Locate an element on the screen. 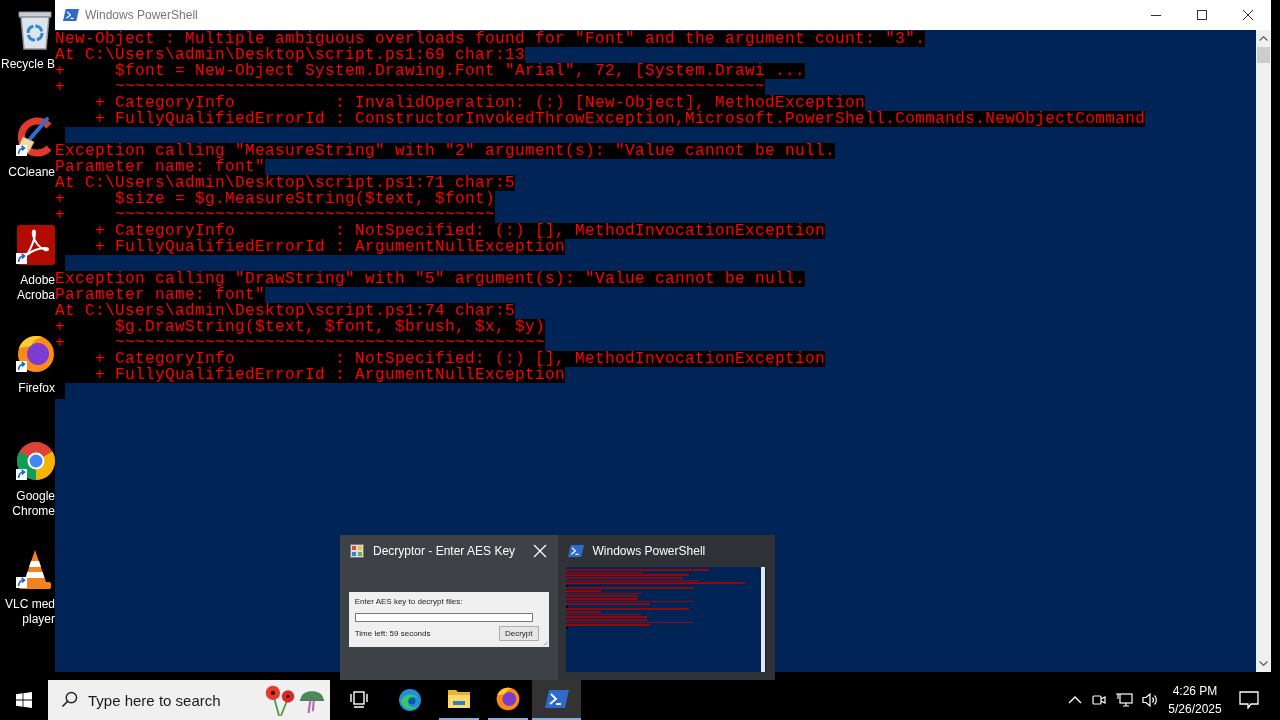 The height and width of the screenshot is (720, 1280). window-title: Windows PowerShell is located at coordinates (141, 15).